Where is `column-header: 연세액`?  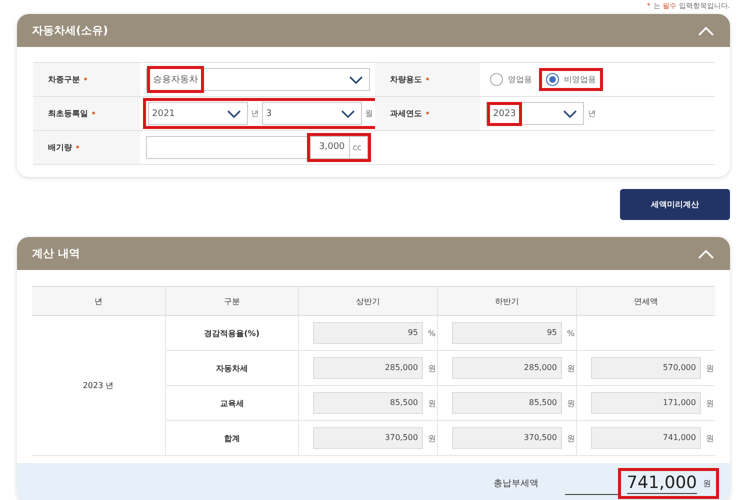
column-header: 연세액 is located at coordinates (645, 301).